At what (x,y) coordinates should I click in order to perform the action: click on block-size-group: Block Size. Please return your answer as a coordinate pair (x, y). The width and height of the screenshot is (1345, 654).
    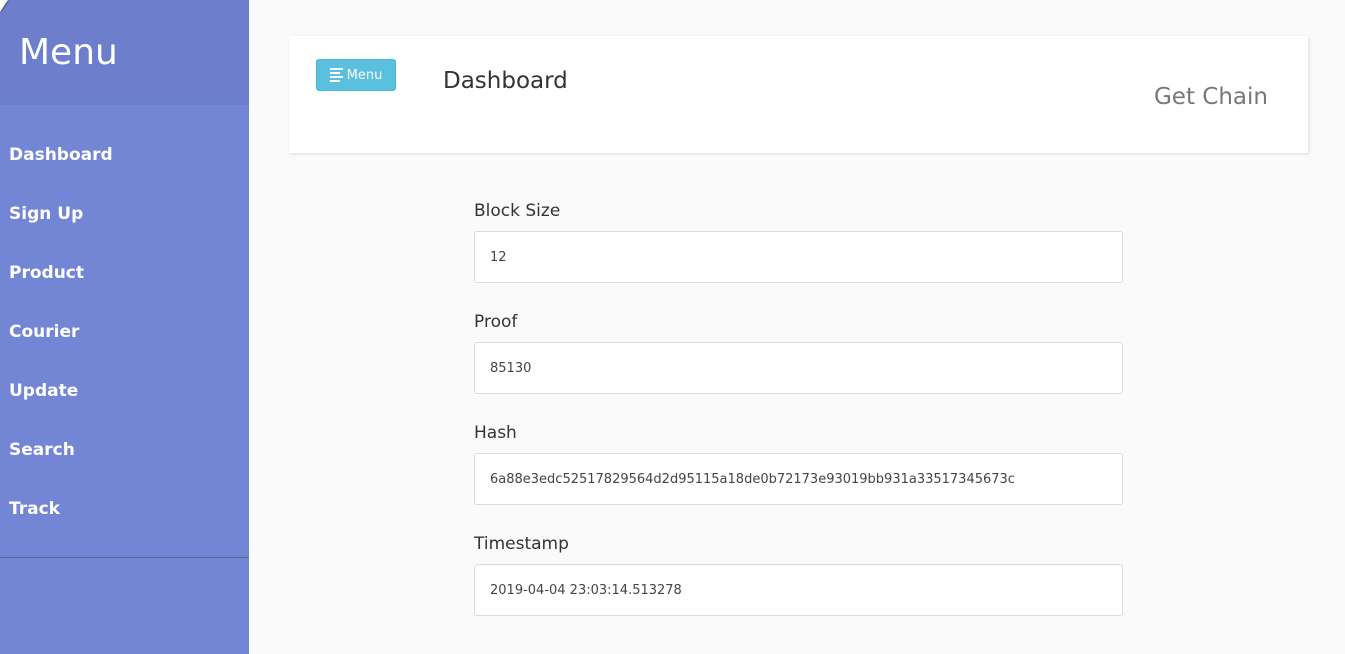
    Looking at the image, I should click on (798, 255).